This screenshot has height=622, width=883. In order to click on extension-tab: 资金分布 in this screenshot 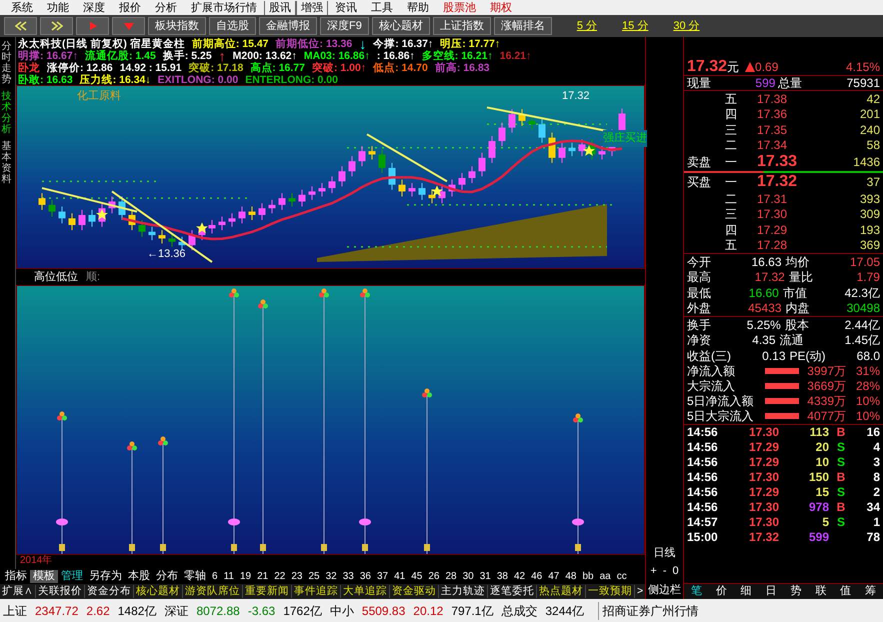, I will do `click(109, 591)`.